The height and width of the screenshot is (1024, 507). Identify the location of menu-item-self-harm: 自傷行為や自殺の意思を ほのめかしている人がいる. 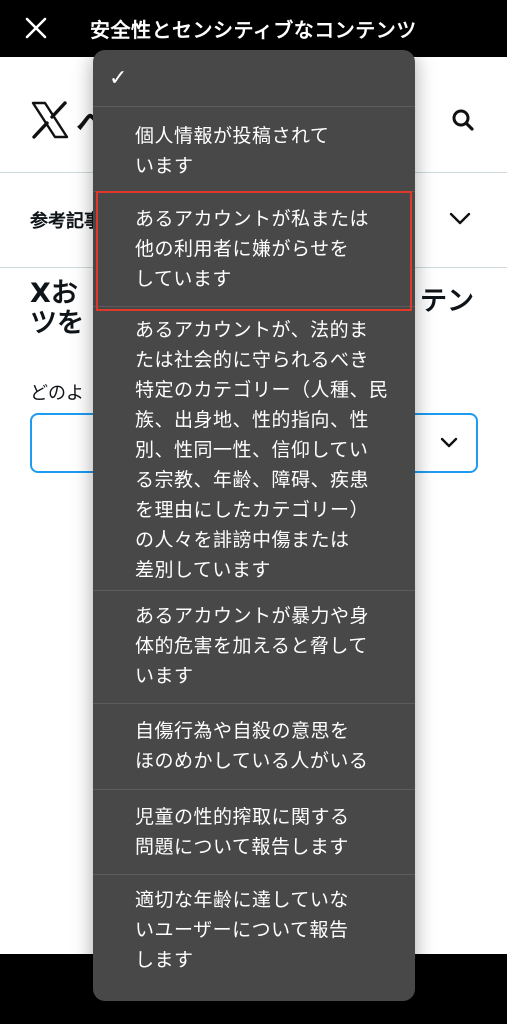
(254, 746).